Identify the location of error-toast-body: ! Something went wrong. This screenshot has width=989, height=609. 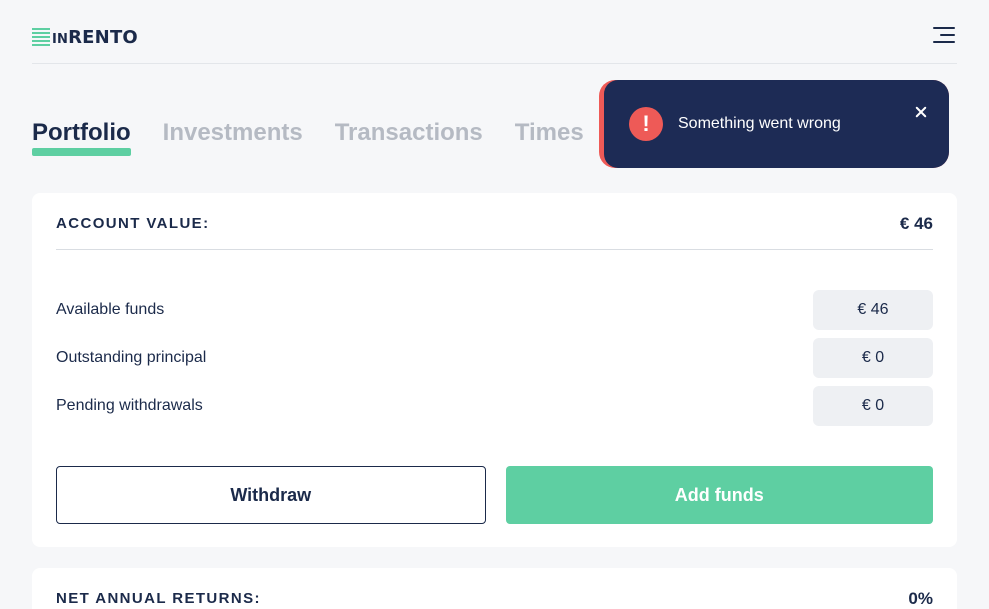
(776, 124).